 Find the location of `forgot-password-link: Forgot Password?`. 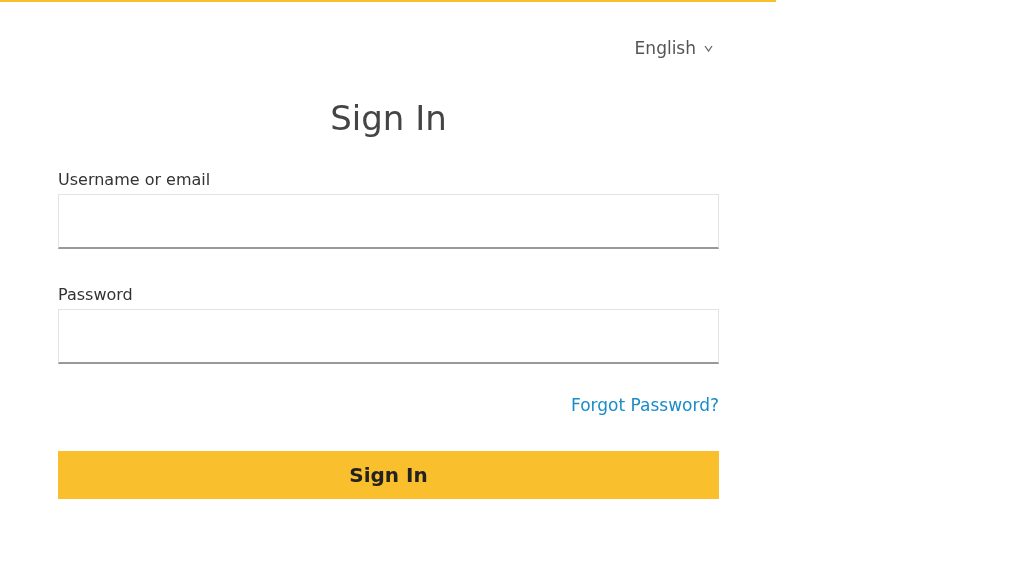

forgot-password-link: Forgot Password? is located at coordinates (645, 405).